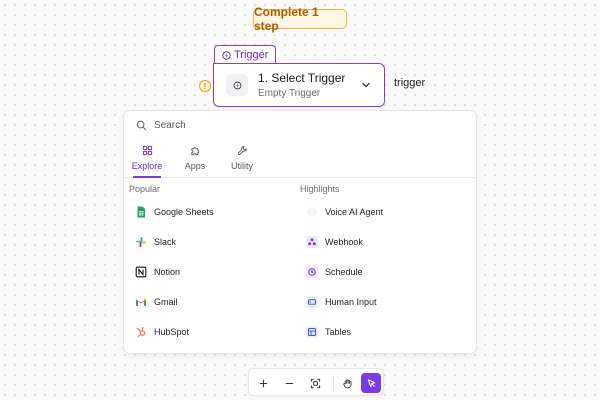 This screenshot has height=400, width=600. I want to click on toolbar-divider, so click(333, 383).